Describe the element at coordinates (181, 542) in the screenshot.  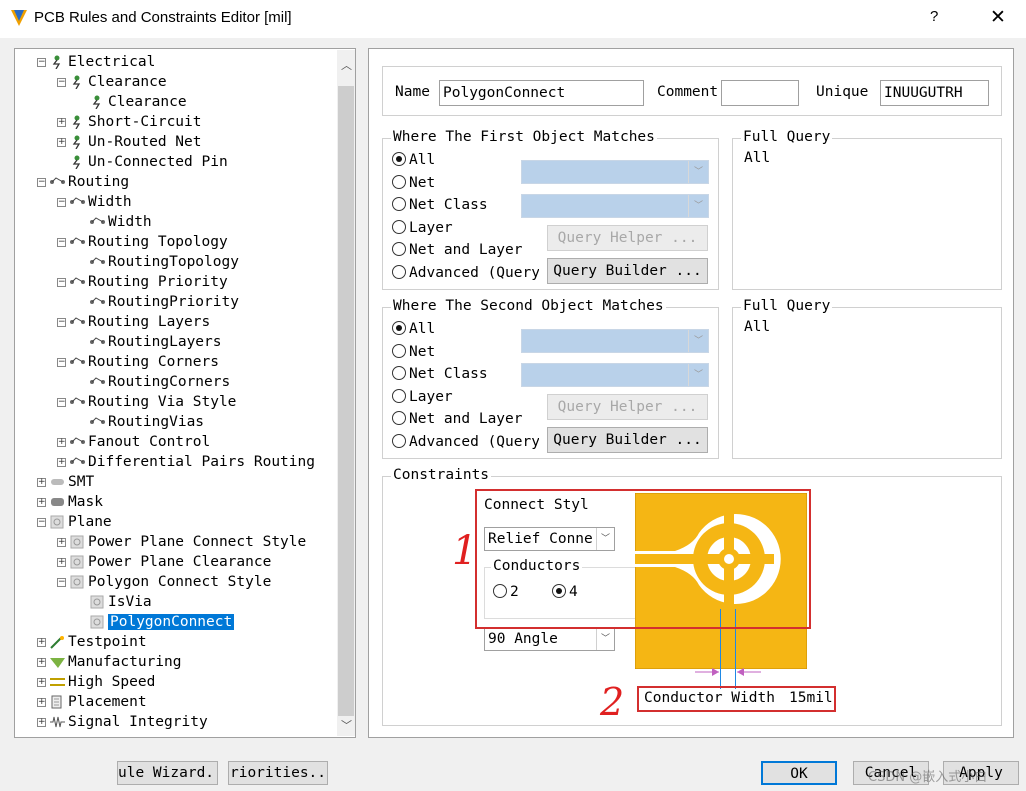
I see `tree-item-power-plane-connect-style: + Power Plane Connect Style` at that location.